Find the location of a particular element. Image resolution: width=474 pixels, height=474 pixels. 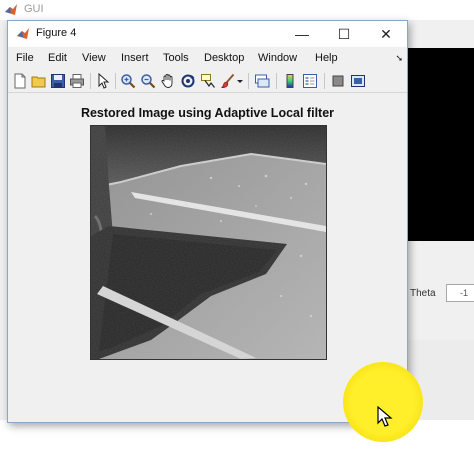

legend-icon is located at coordinates (310, 81).